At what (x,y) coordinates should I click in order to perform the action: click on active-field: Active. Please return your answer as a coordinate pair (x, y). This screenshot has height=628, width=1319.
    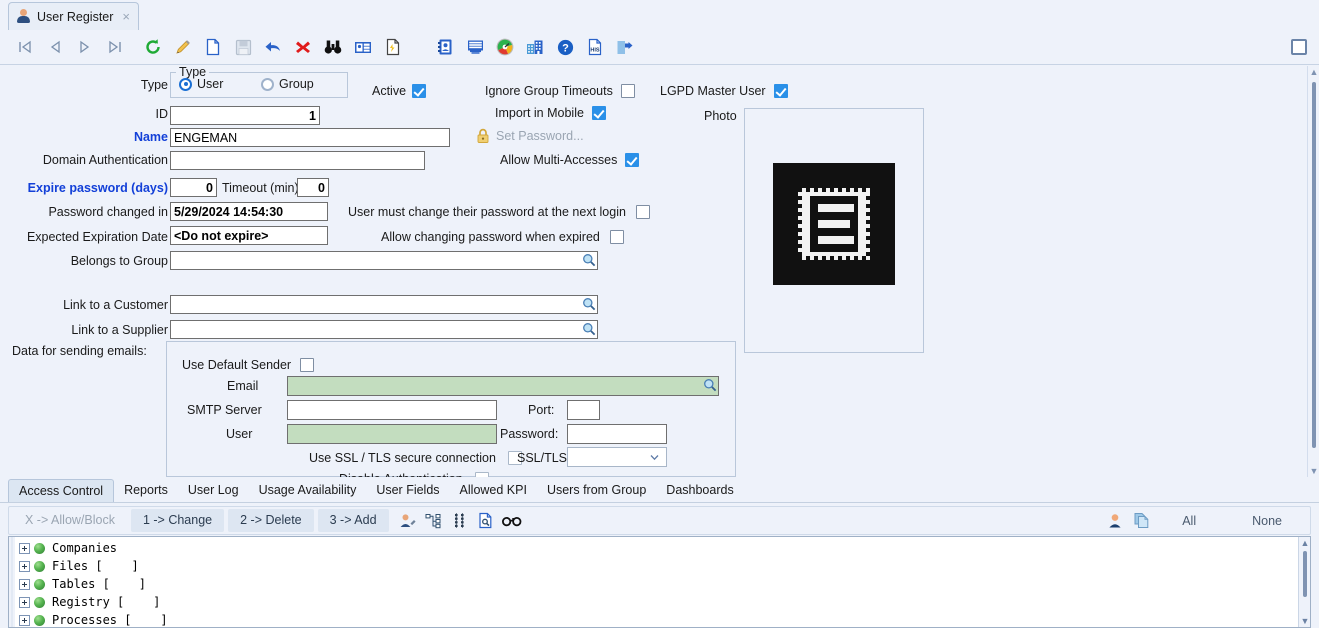
    Looking at the image, I should click on (399, 91).